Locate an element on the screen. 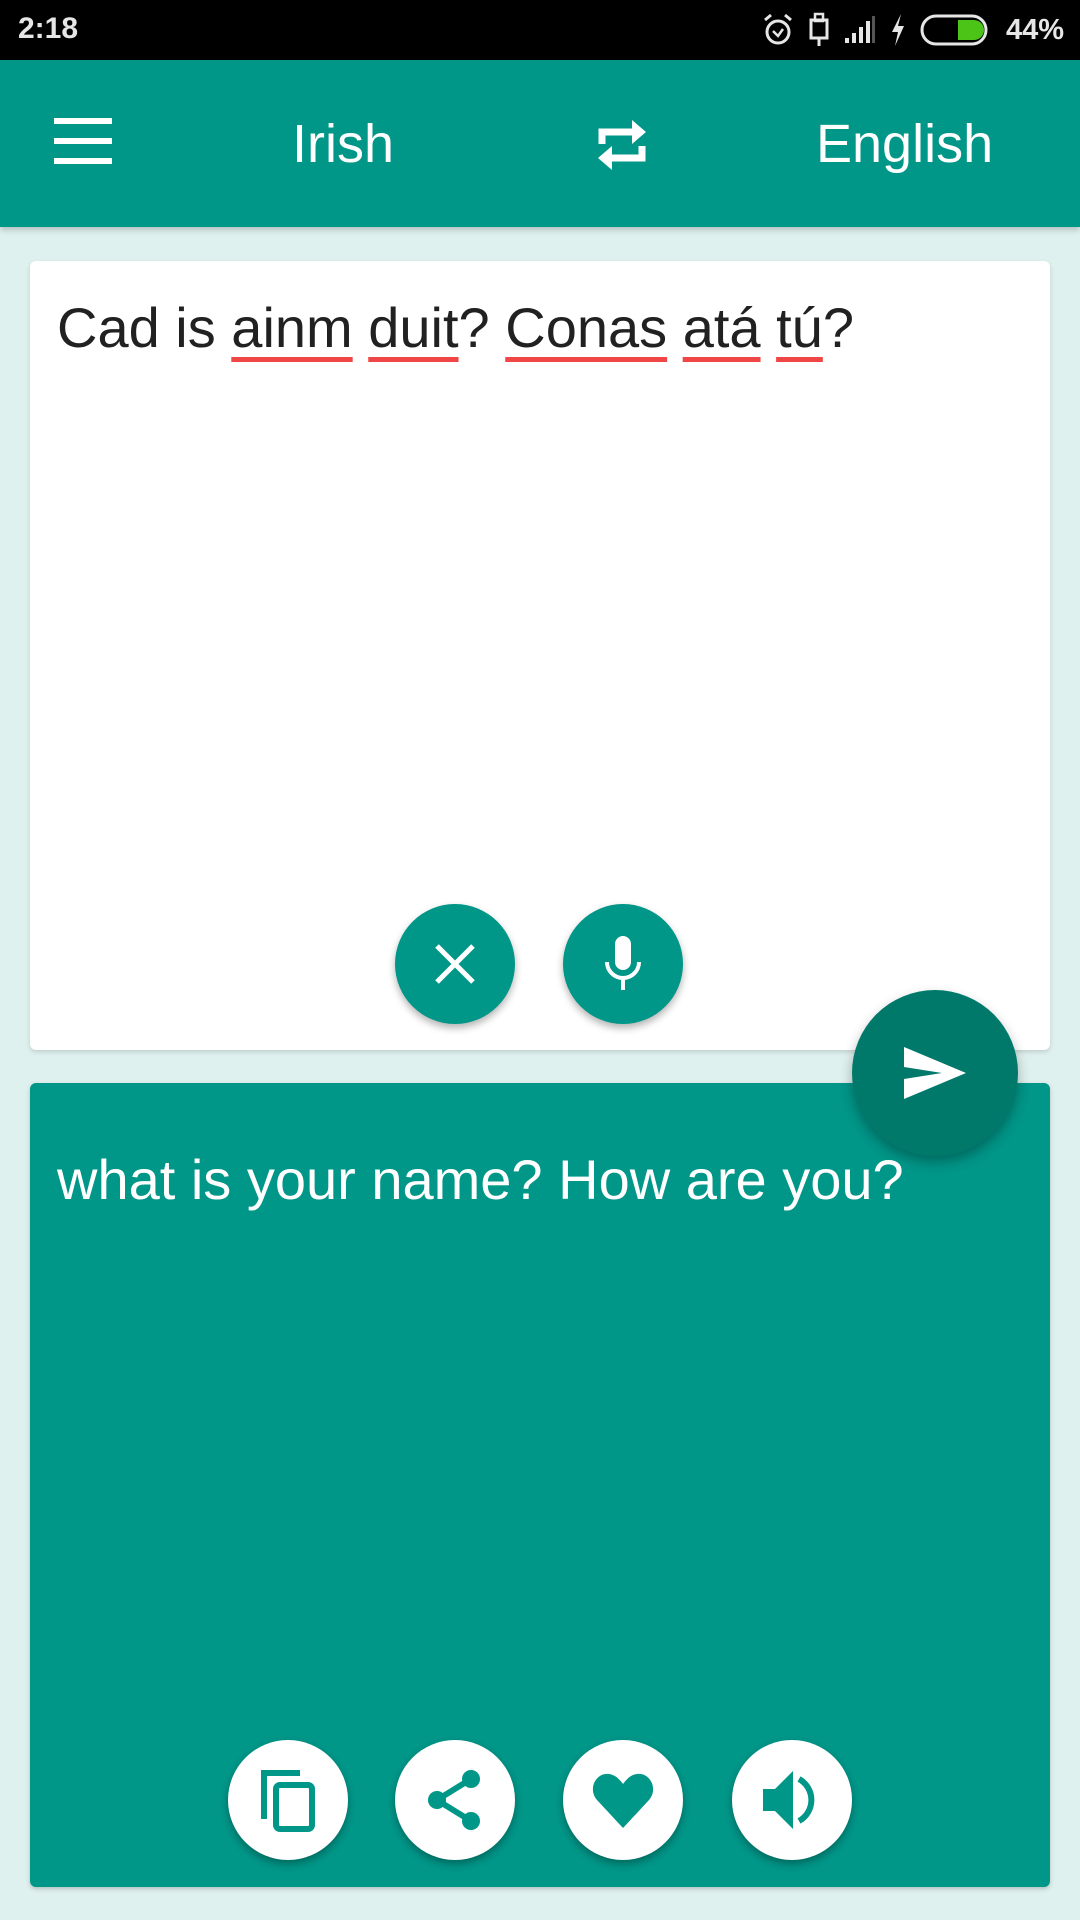 The image size is (1080, 1920). share-button is located at coordinates (455, 1800).